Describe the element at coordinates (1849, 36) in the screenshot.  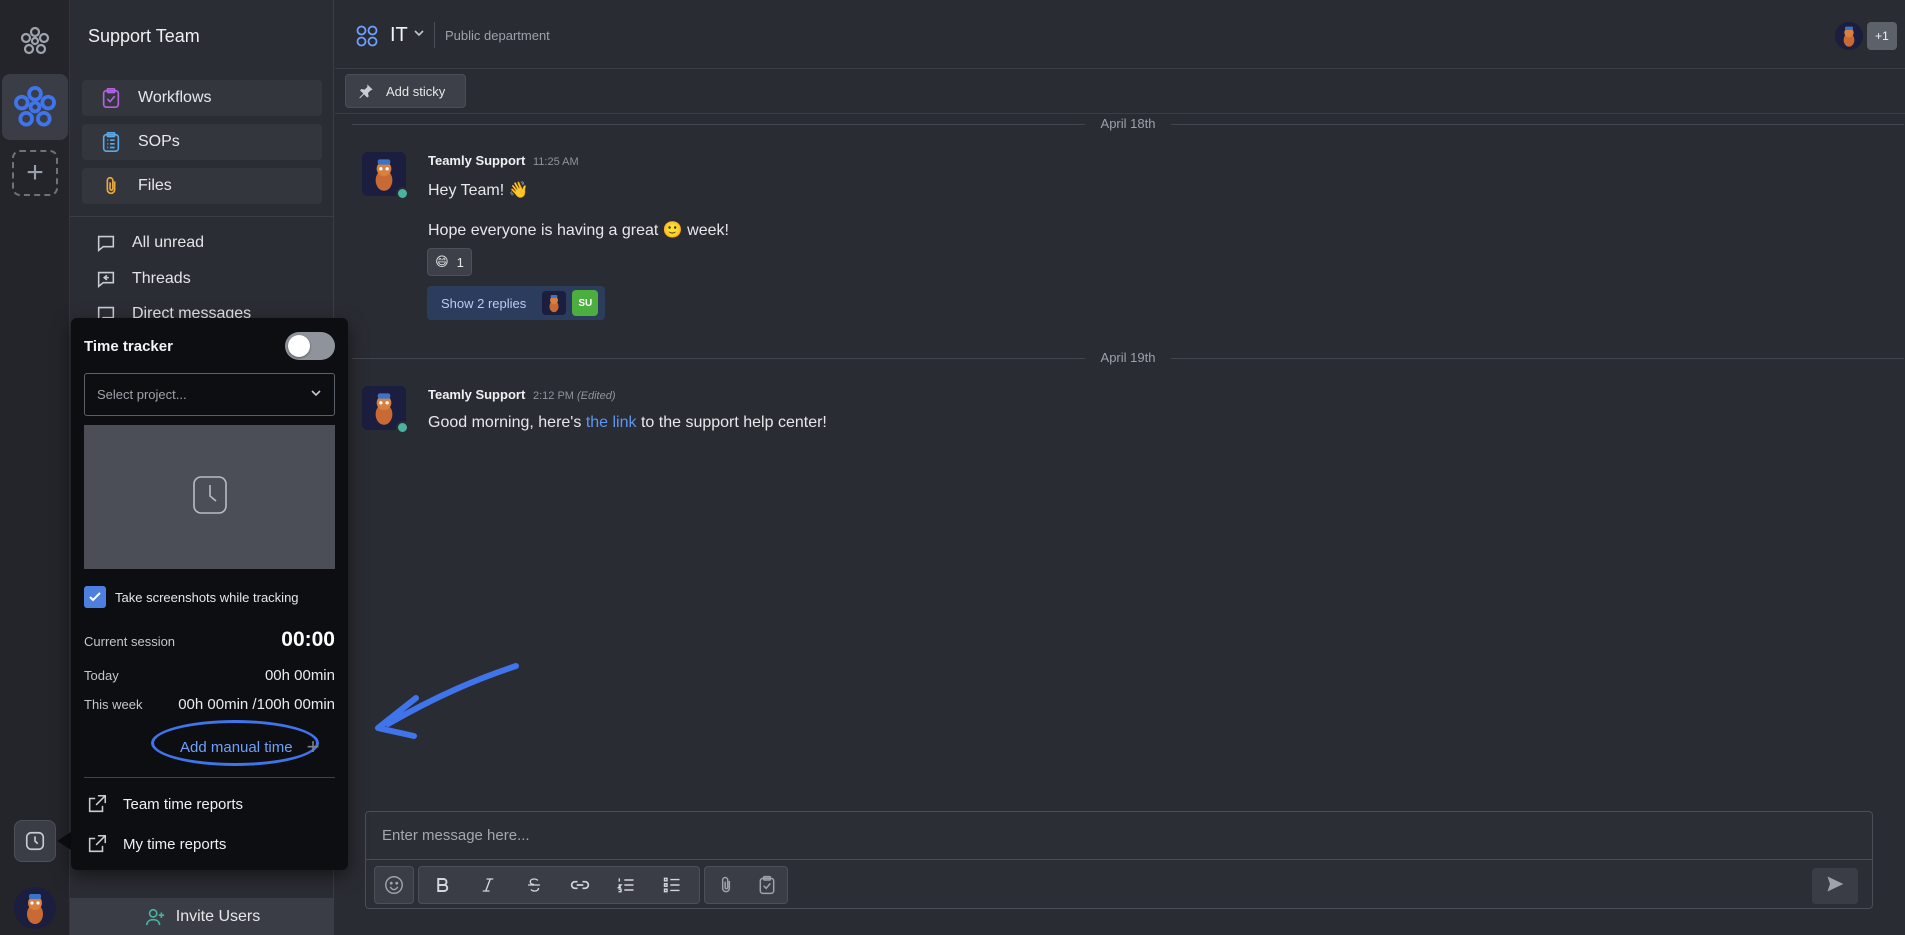
I see `member-avatar` at that location.